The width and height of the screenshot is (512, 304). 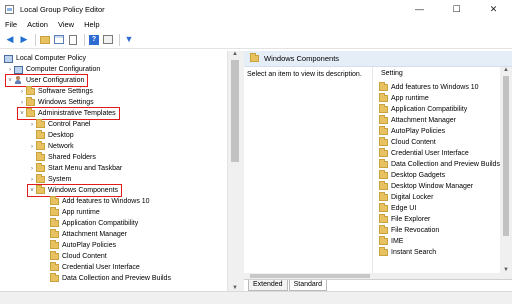 What do you see at coordinates (45, 58) in the screenshot?
I see `tree-item-local-computer-policy: Local Computer Policy` at bounding box center [45, 58].